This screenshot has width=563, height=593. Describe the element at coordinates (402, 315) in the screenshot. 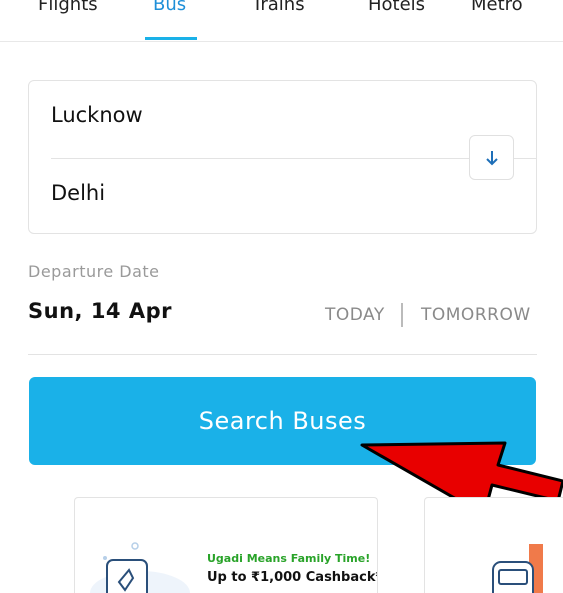

I see `date-quick-separator` at that location.